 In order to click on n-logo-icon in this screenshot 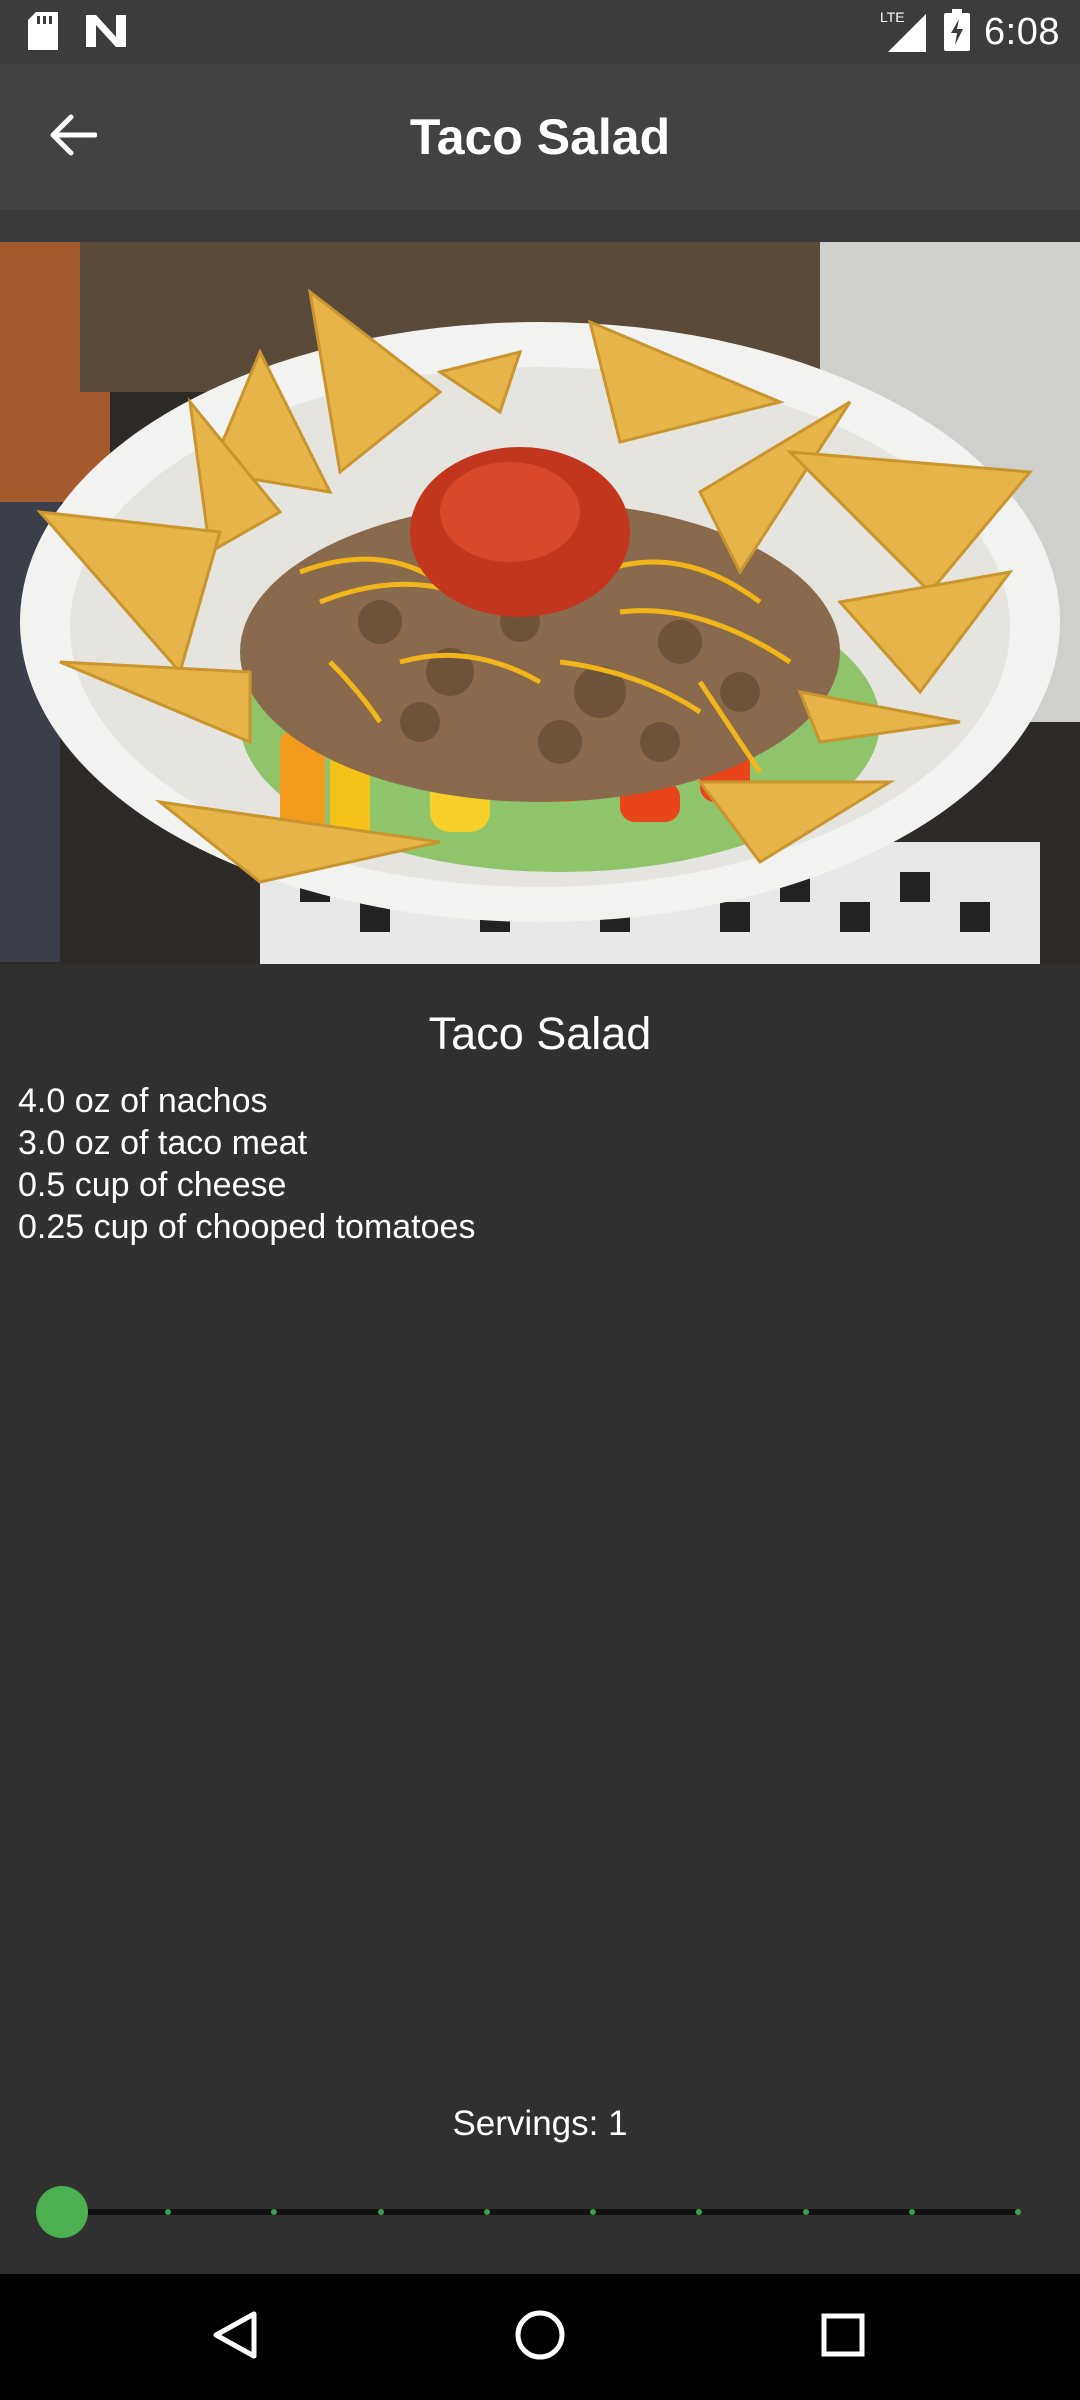, I will do `click(106, 33)`.